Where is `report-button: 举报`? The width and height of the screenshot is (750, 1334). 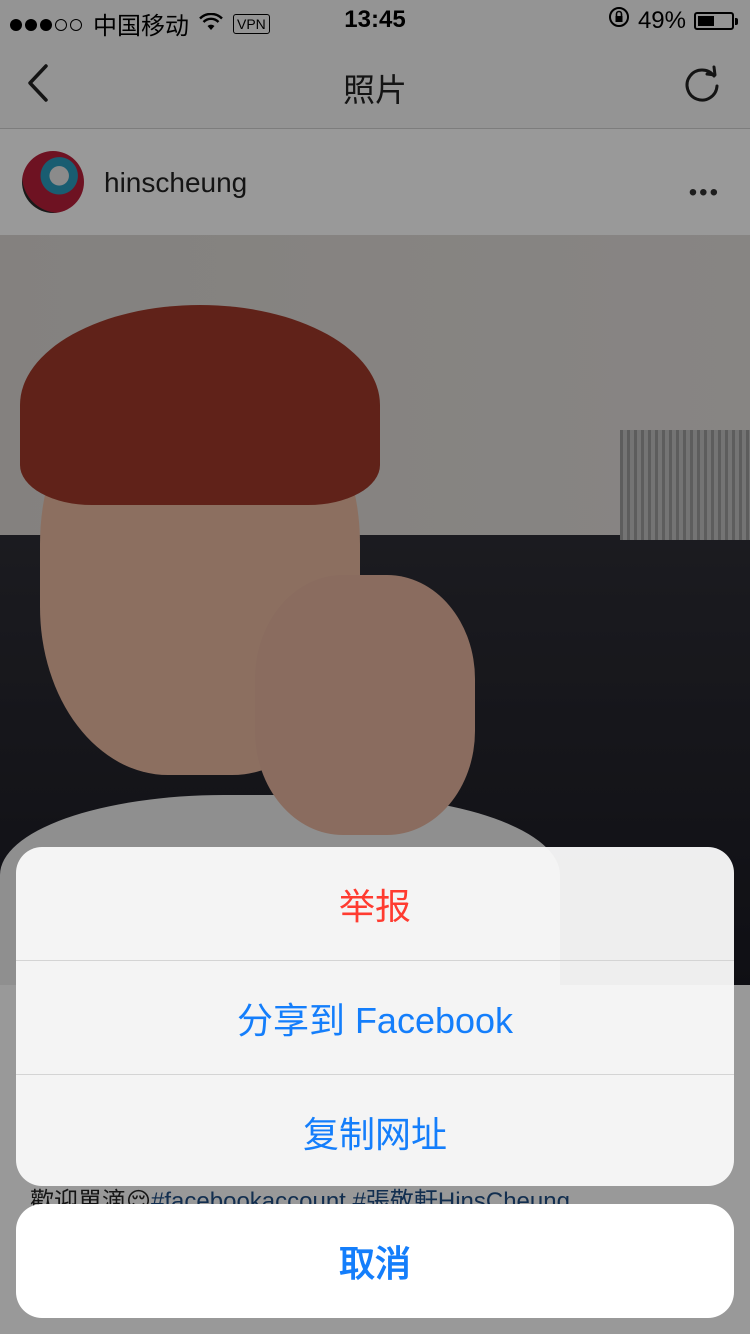
report-button: 举报 is located at coordinates (375, 904).